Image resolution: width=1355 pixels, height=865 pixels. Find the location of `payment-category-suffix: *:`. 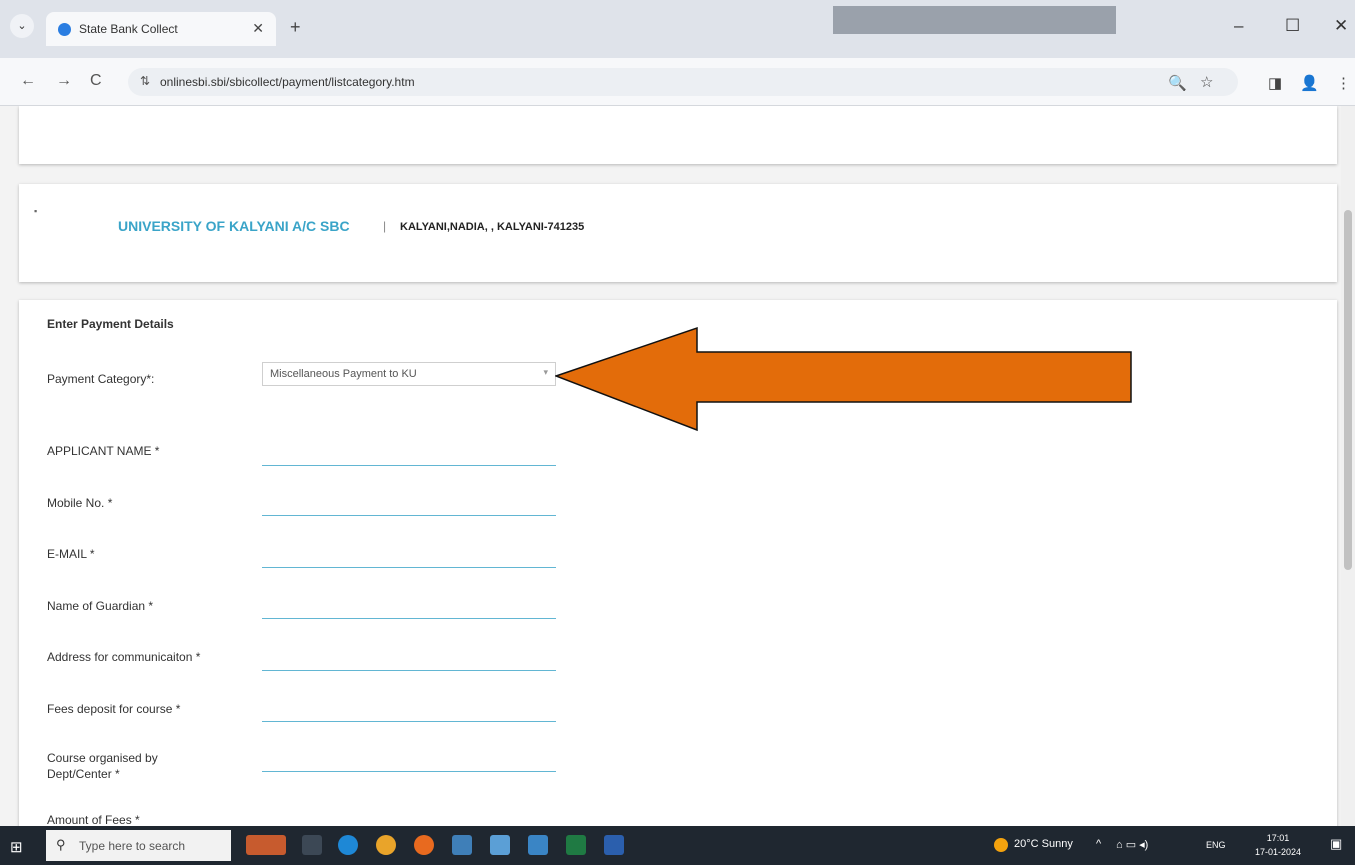

payment-category-suffix: *: is located at coordinates (150, 379).